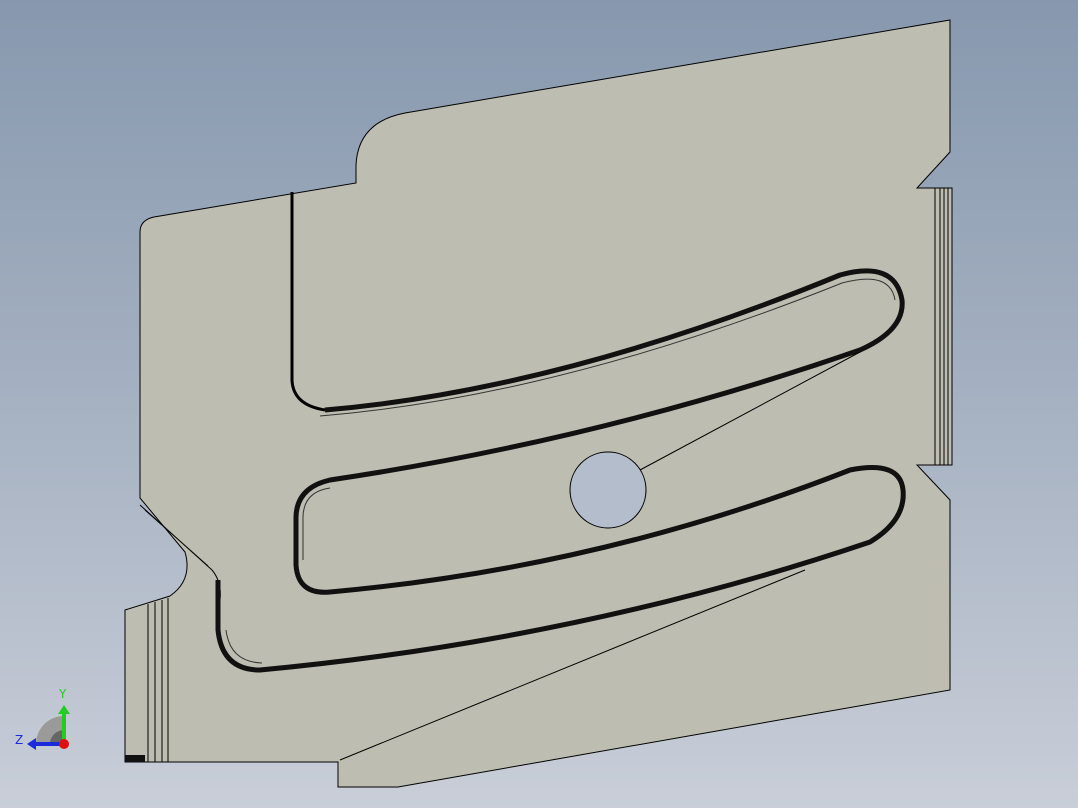 The width and height of the screenshot is (1078, 808). Describe the element at coordinates (64, 744) in the screenshot. I see `x-axis-dot-icon` at that location.